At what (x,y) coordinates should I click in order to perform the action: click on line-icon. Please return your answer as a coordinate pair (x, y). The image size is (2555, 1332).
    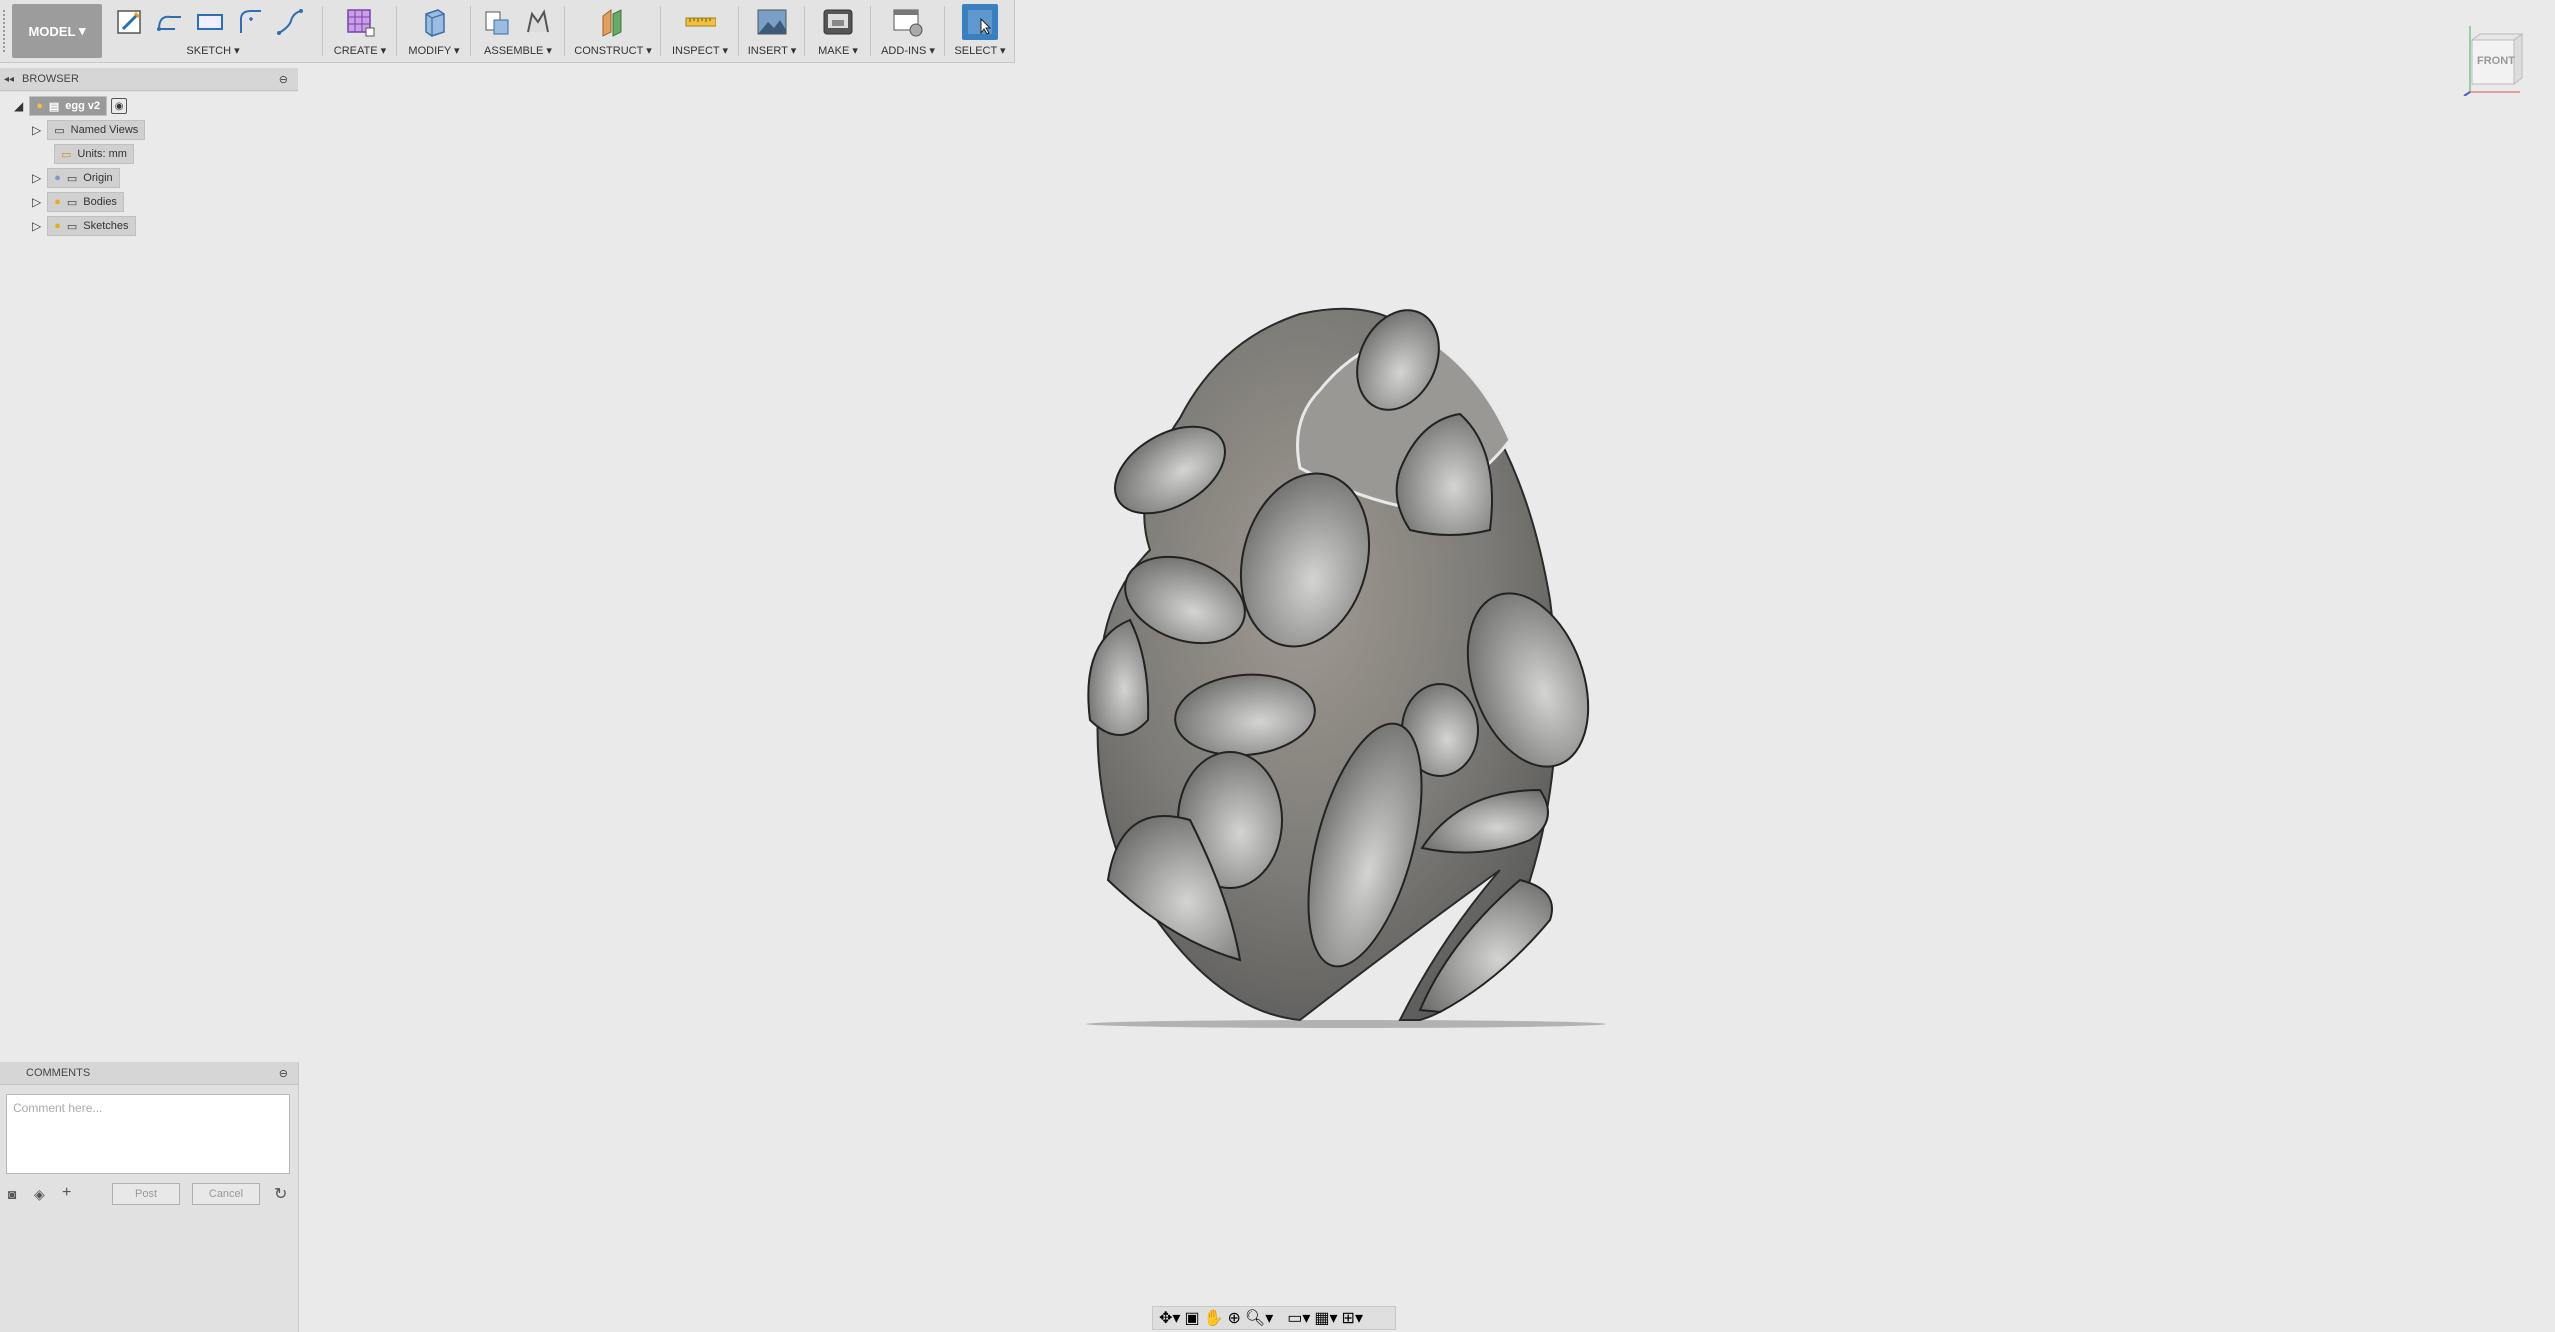
    Looking at the image, I should click on (170, 22).